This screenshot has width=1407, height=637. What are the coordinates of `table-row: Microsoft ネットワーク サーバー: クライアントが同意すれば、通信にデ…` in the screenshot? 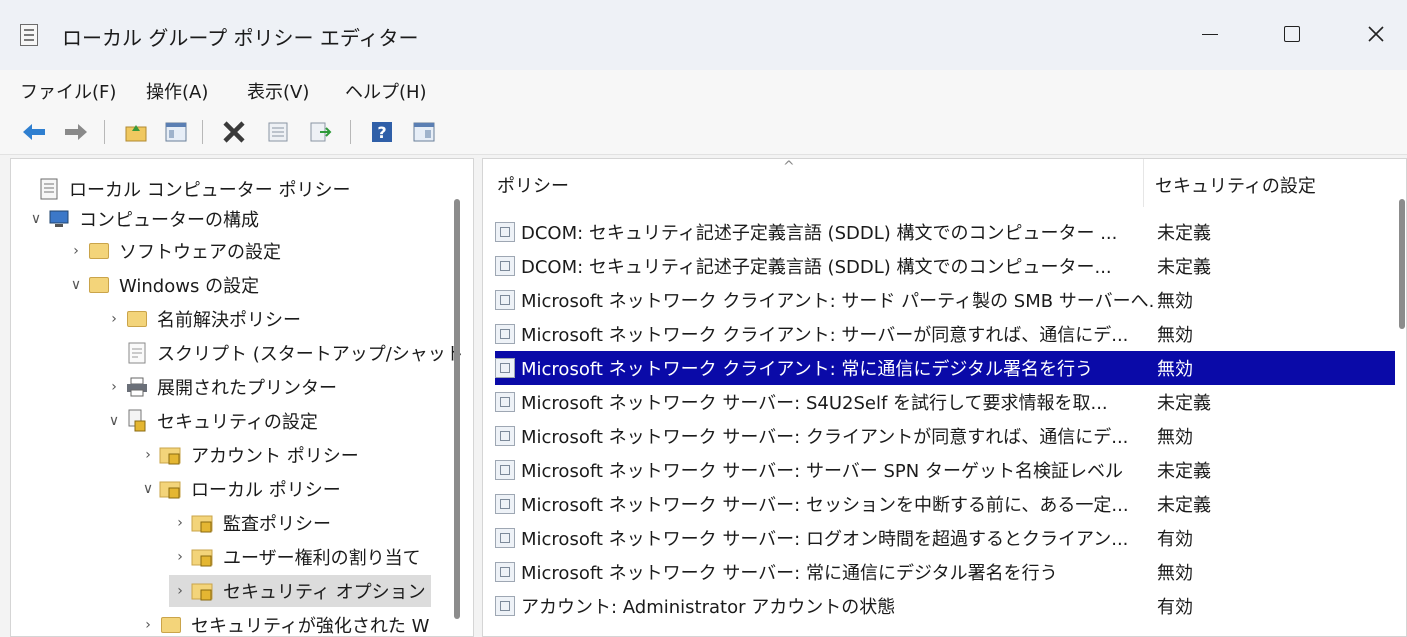 It's located at (945, 436).